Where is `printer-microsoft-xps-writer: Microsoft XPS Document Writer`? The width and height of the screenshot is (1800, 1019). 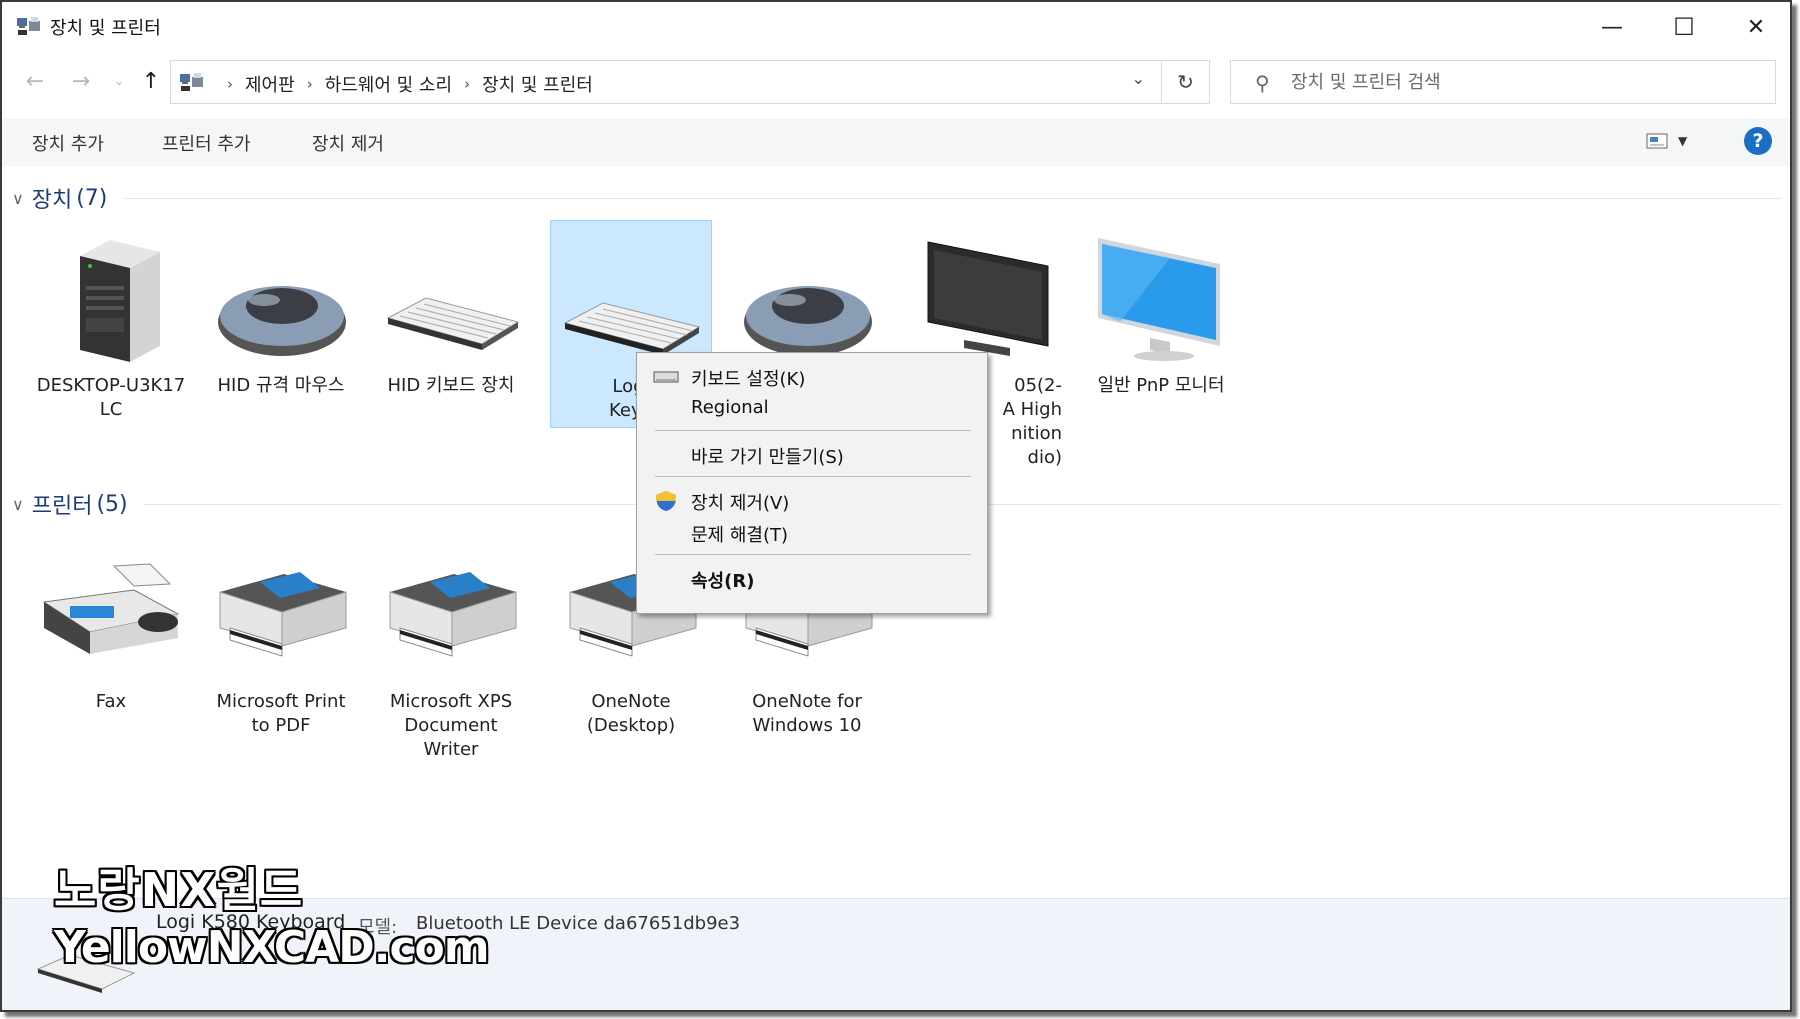 printer-microsoft-xps-writer: Microsoft XPS Document Writer is located at coordinates (451, 652).